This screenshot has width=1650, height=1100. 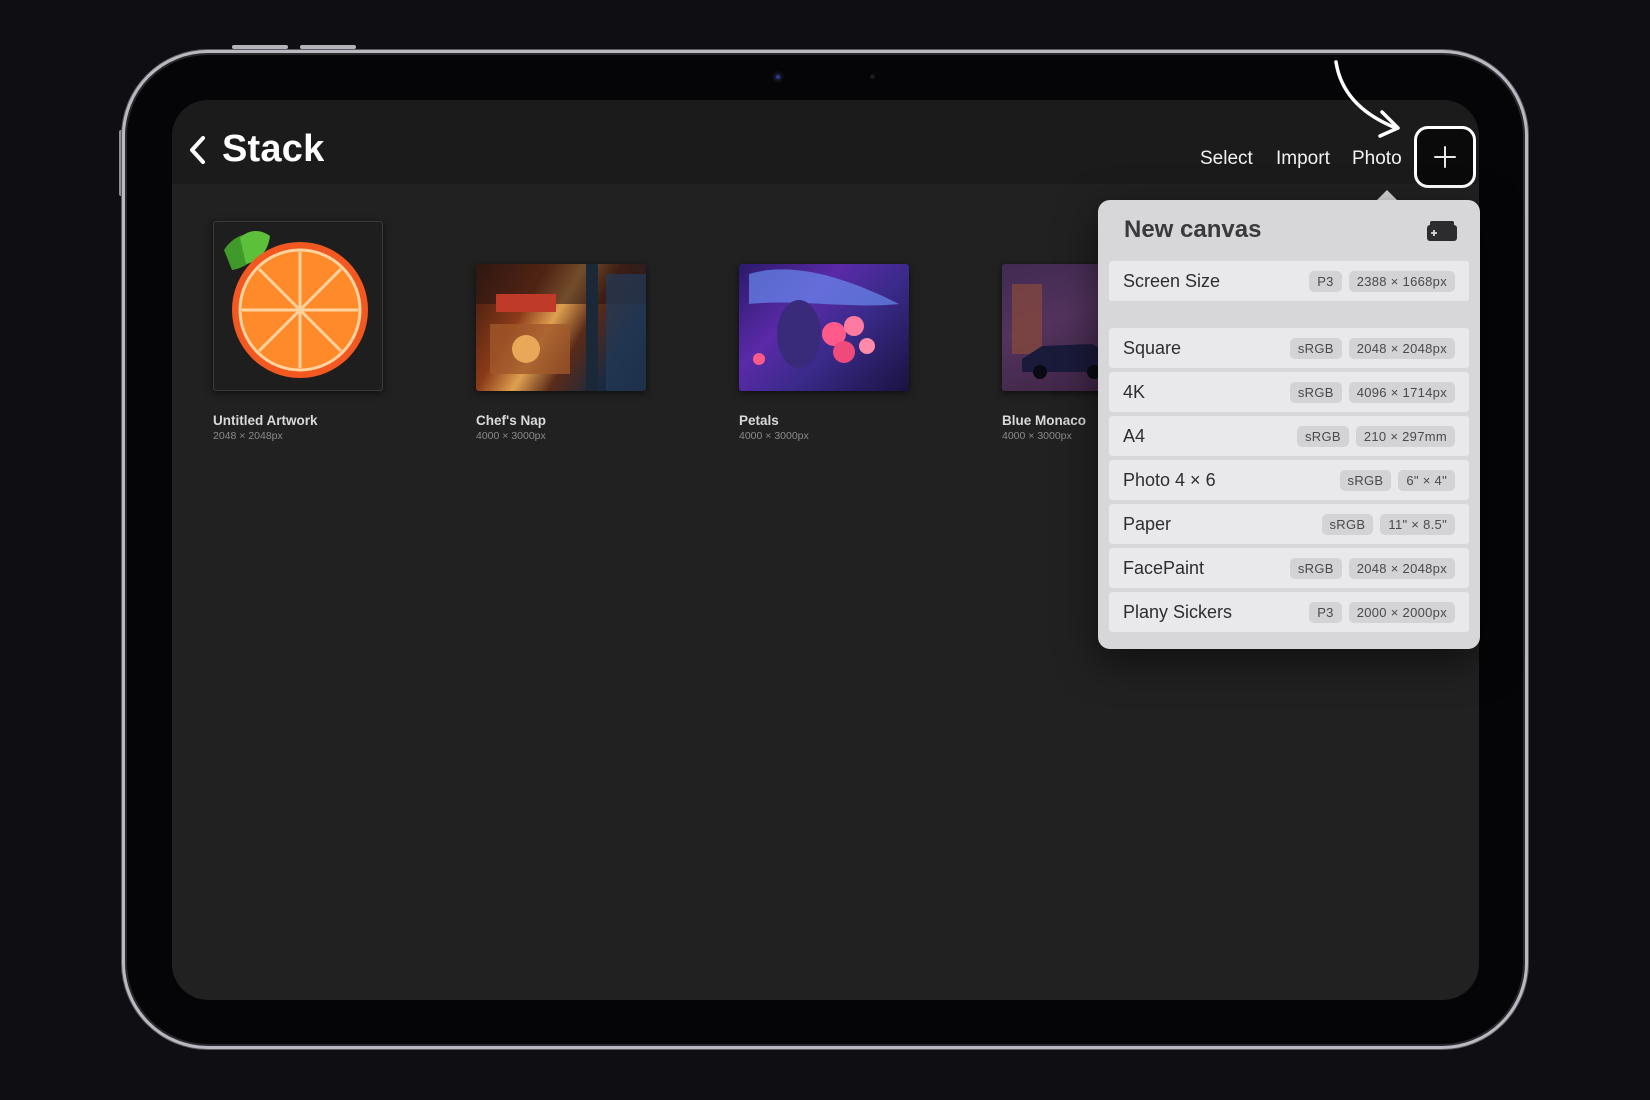 I want to click on import-button: Import, so click(x=1303, y=159).